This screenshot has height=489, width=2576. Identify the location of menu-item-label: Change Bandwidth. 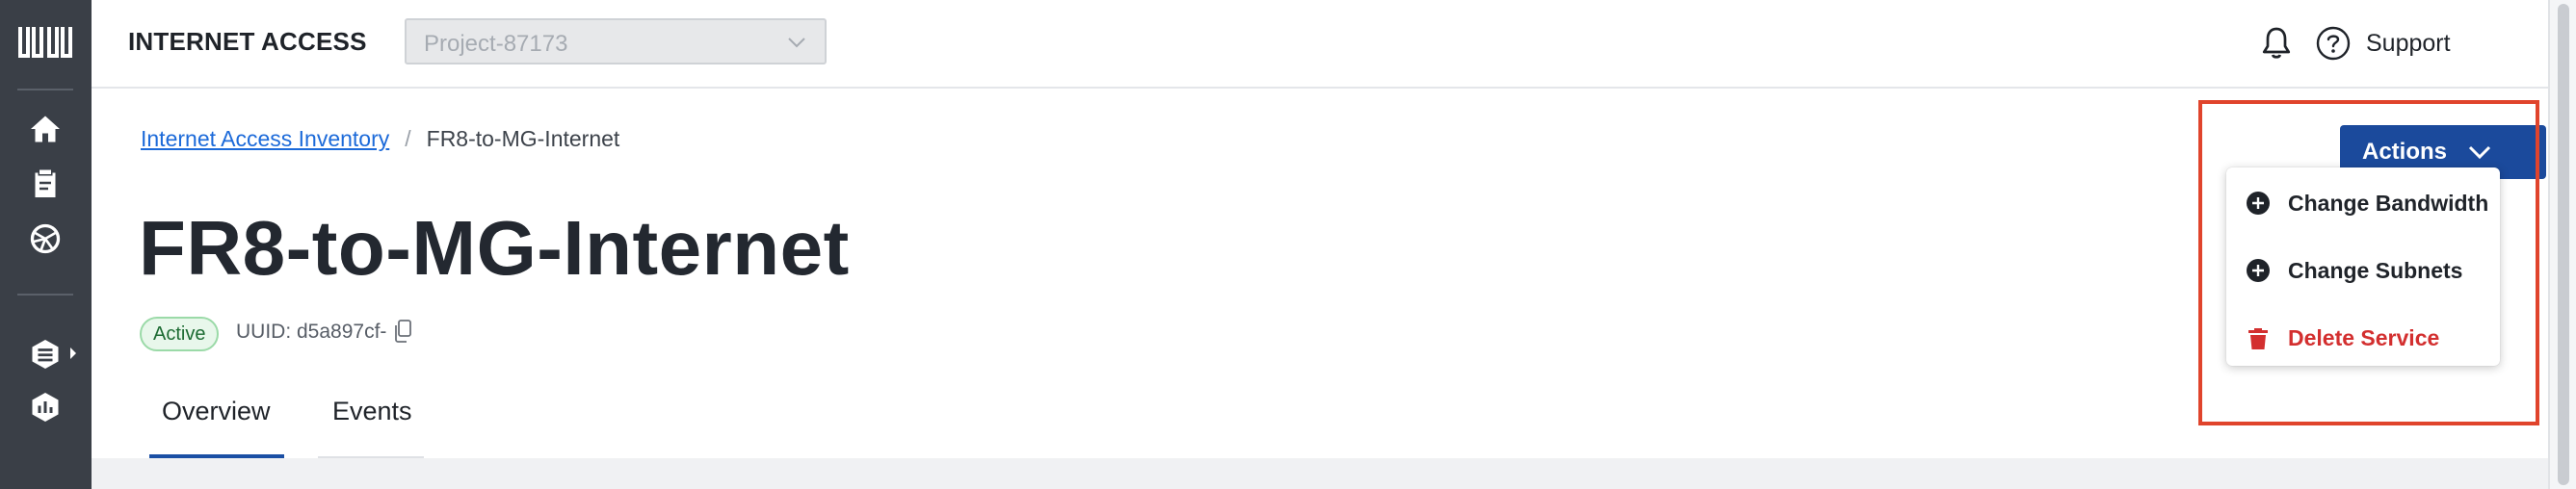
(2388, 203).